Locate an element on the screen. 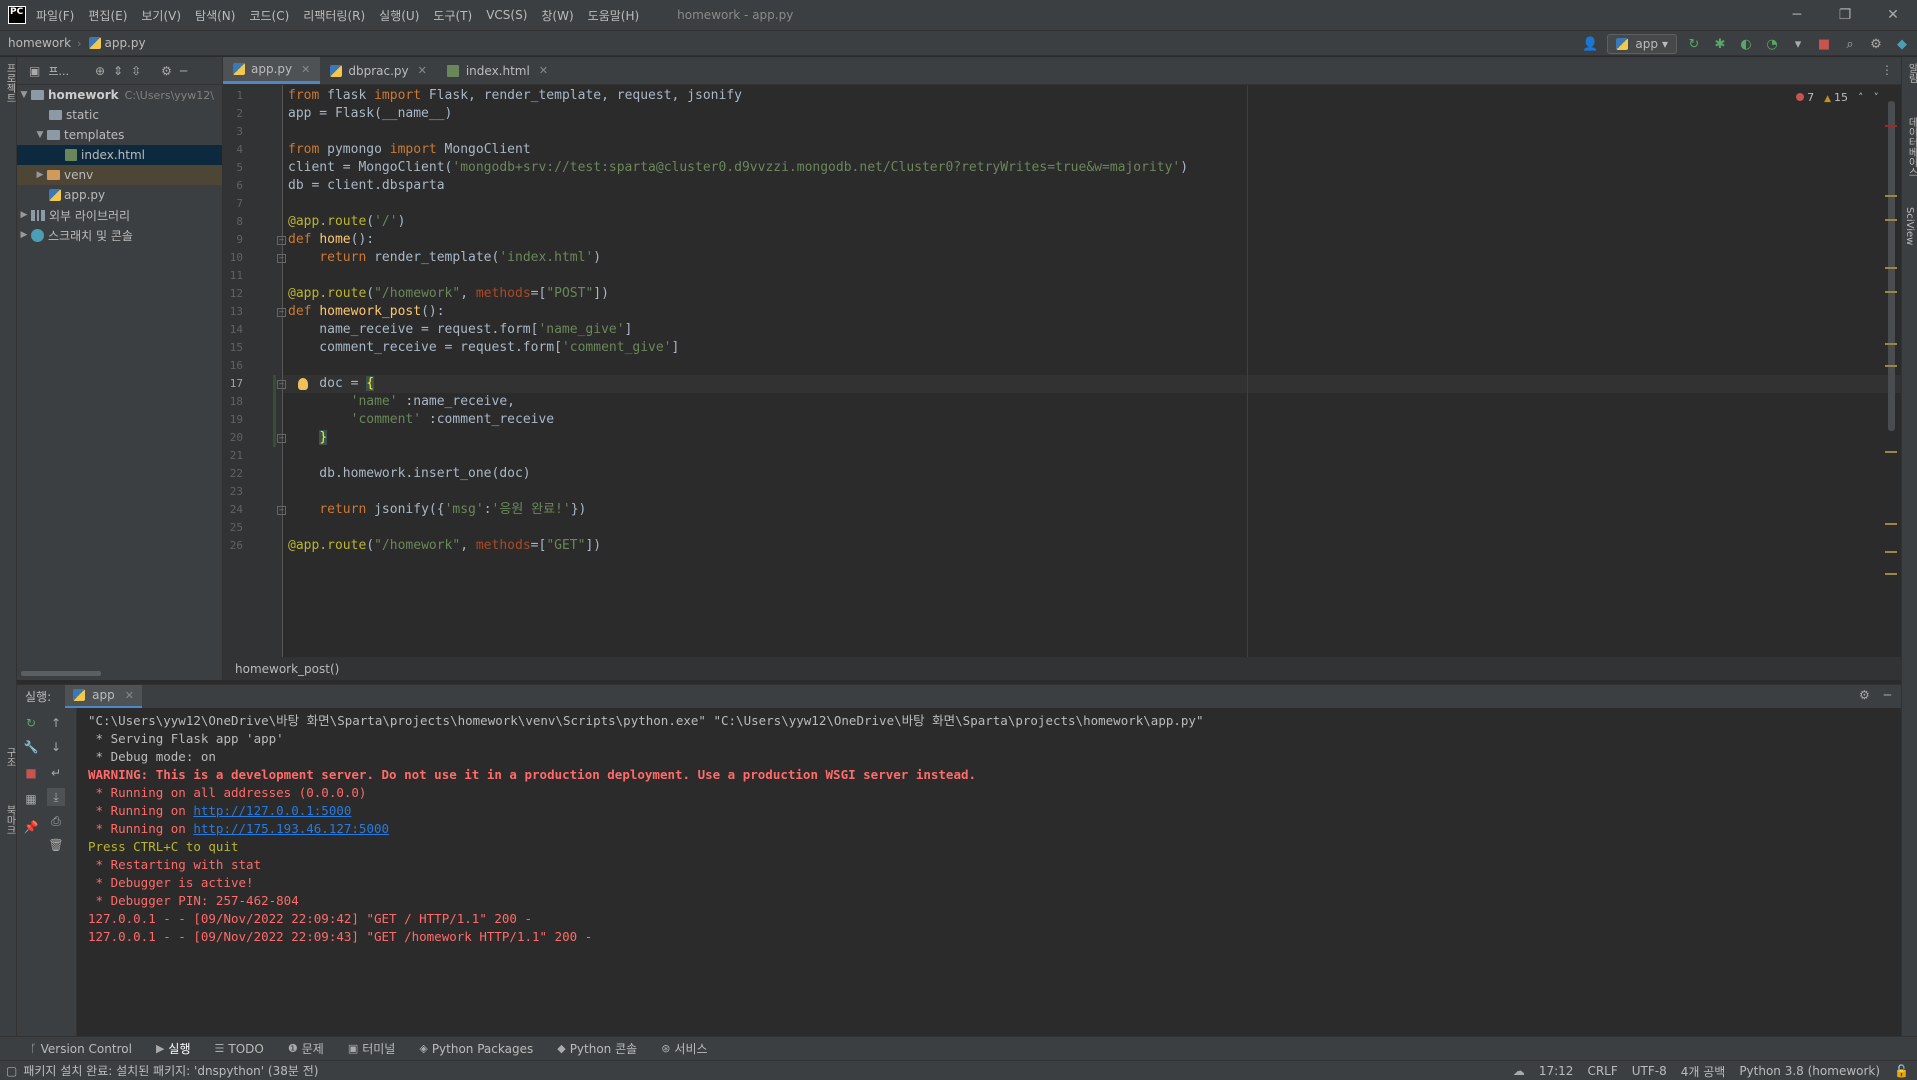 The height and width of the screenshot is (1080, 1917). line-number: 17 is located at coordinates (233, 384).